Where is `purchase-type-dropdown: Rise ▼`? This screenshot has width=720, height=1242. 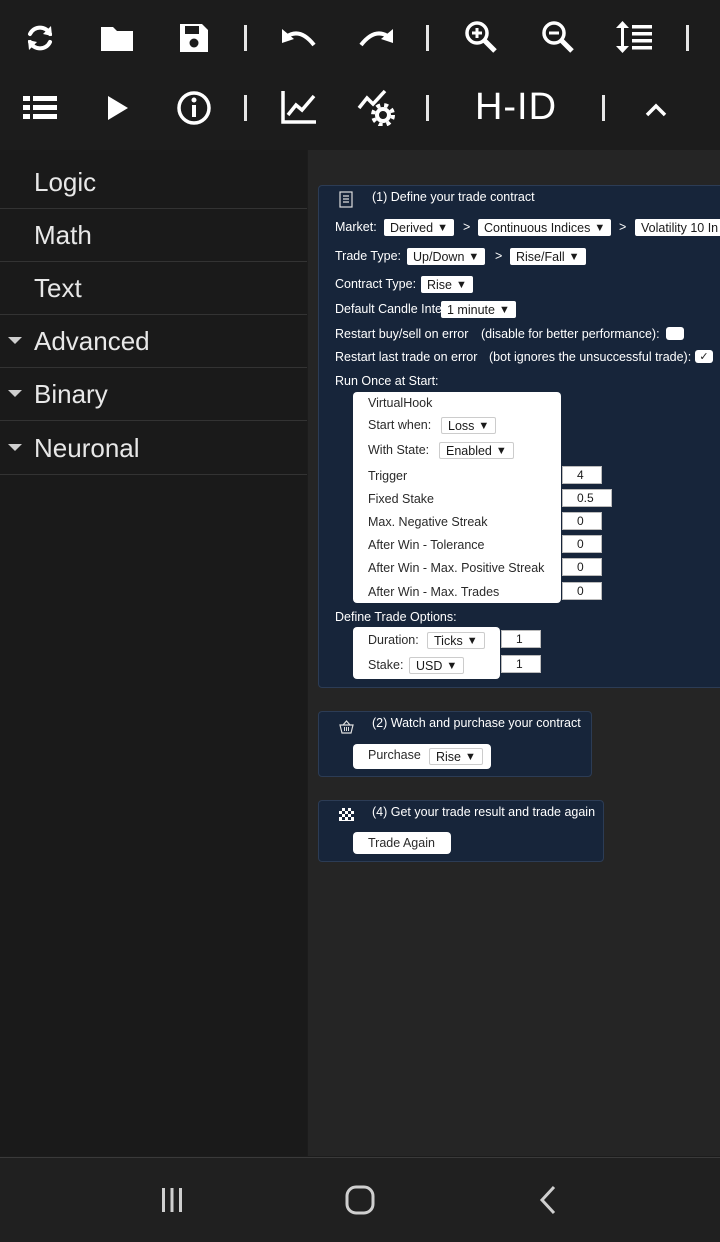
purchase-type-dropdown: Rise ▼ is located at coordinates (456, 756).